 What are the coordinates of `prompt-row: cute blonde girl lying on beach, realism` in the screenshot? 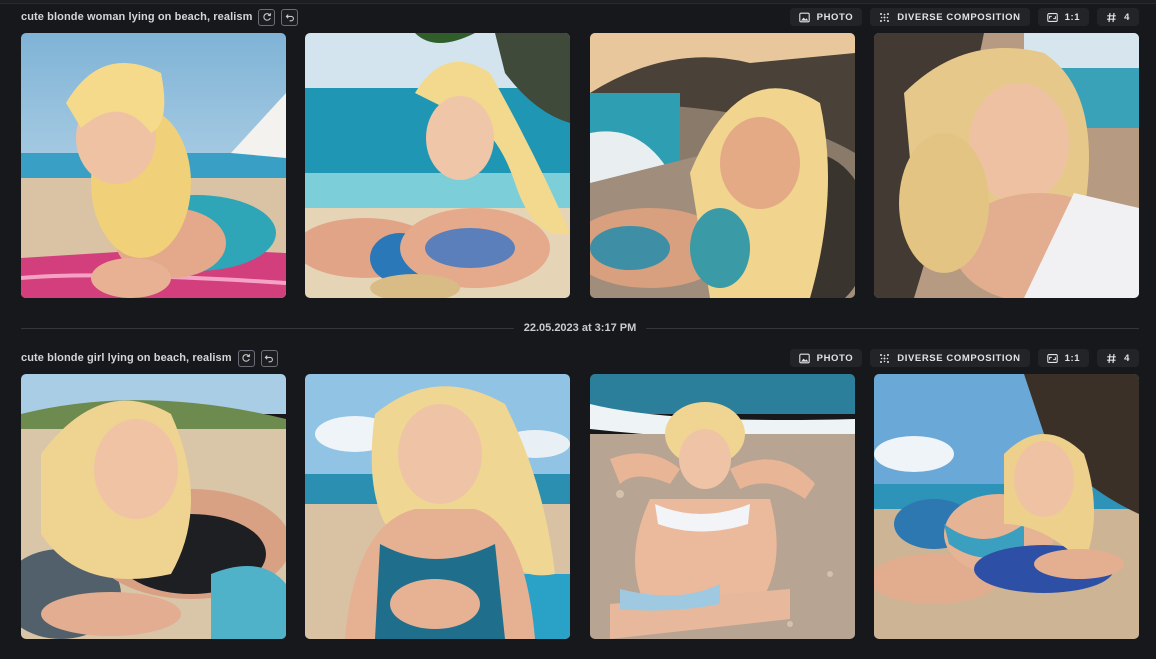 It's located at (149, 358).